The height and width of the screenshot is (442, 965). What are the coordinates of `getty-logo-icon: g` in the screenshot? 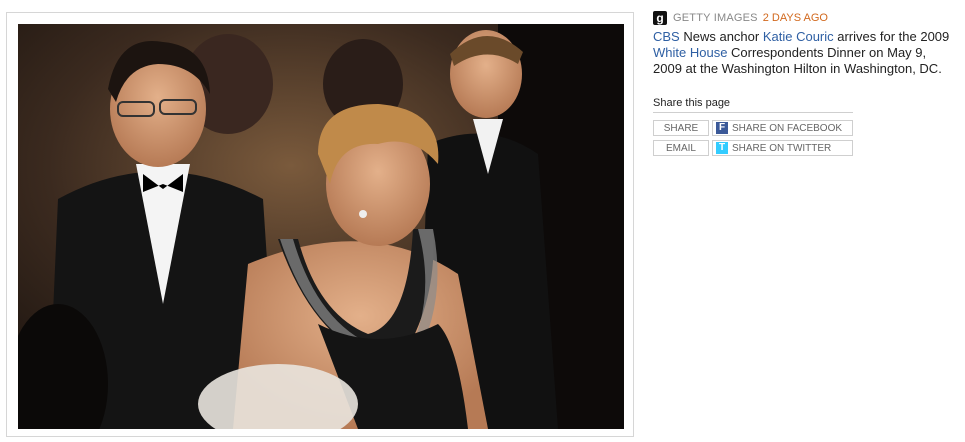 It's located at (660, 18).